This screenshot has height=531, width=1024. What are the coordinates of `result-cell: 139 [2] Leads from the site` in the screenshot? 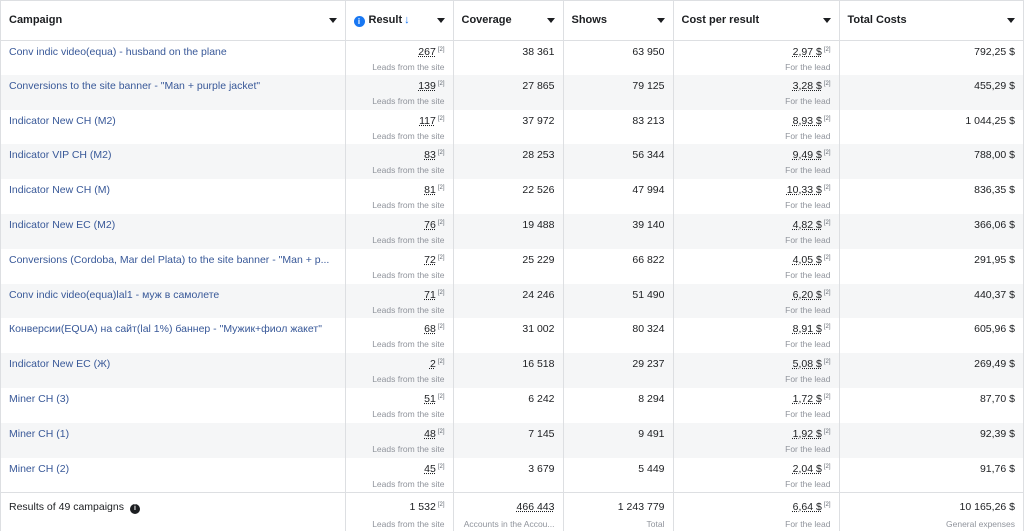 It's located at (399, 92).